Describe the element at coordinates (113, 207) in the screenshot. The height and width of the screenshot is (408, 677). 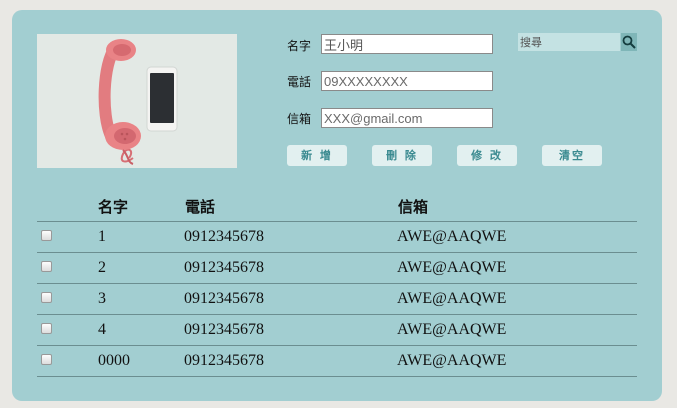
I see `column-header-name: 名字` at that location.